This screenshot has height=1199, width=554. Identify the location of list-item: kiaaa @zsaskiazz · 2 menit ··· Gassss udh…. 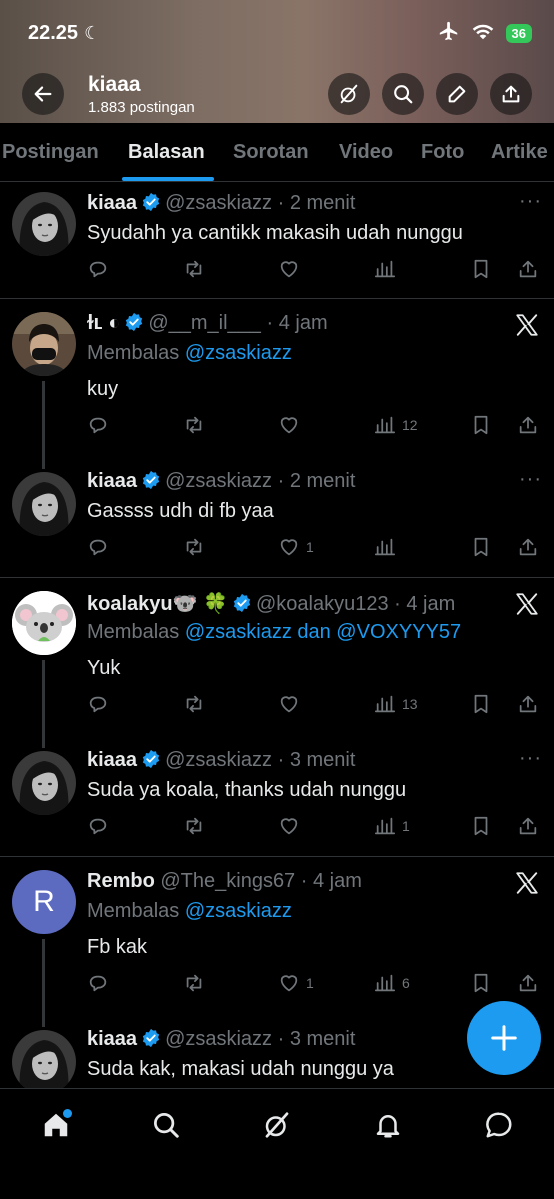
(277, 518).